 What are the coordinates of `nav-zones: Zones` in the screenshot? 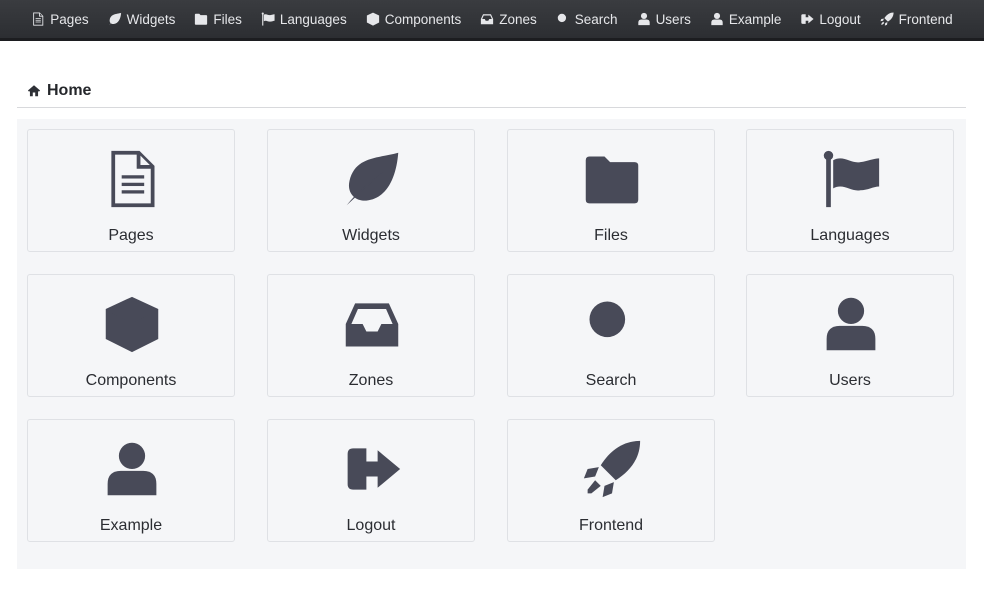 It's located at (508, 19).